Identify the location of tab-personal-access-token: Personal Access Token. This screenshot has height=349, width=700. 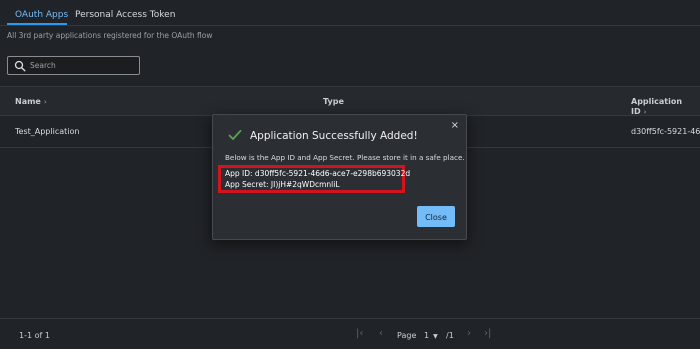
(125, 15).